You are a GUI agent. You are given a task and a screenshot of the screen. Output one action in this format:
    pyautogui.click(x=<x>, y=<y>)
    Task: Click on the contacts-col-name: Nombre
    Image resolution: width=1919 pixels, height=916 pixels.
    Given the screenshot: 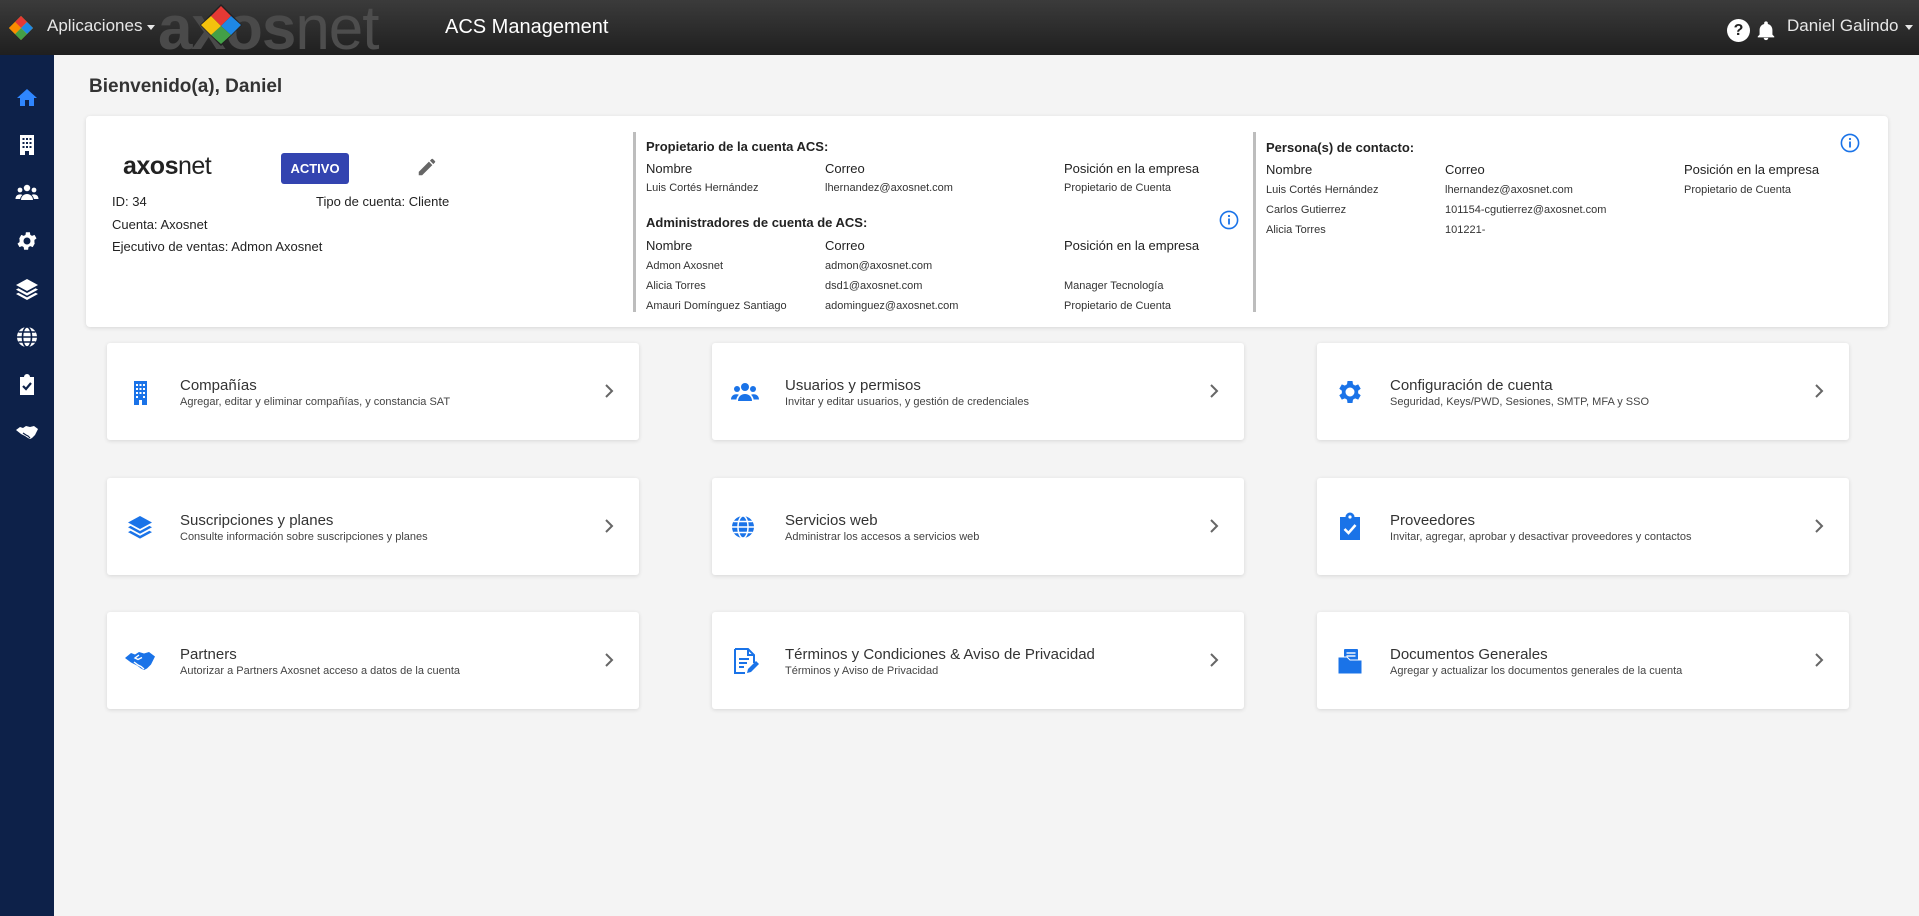 What is the action you would take?
    pyautogui.click(x=1289, y=169)
    